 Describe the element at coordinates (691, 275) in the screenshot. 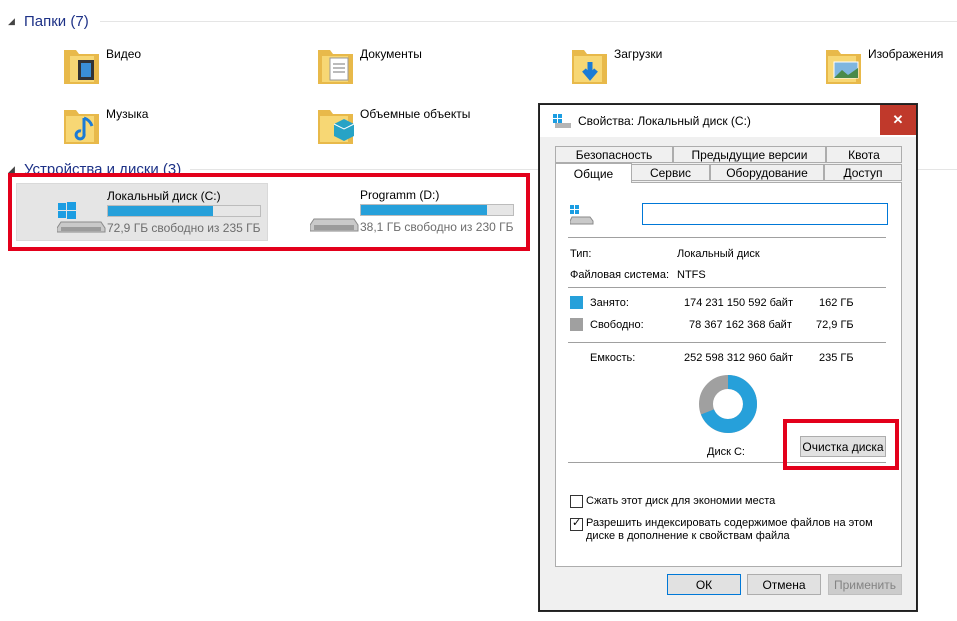

I see `filesystem-value: NTFS` at that location.